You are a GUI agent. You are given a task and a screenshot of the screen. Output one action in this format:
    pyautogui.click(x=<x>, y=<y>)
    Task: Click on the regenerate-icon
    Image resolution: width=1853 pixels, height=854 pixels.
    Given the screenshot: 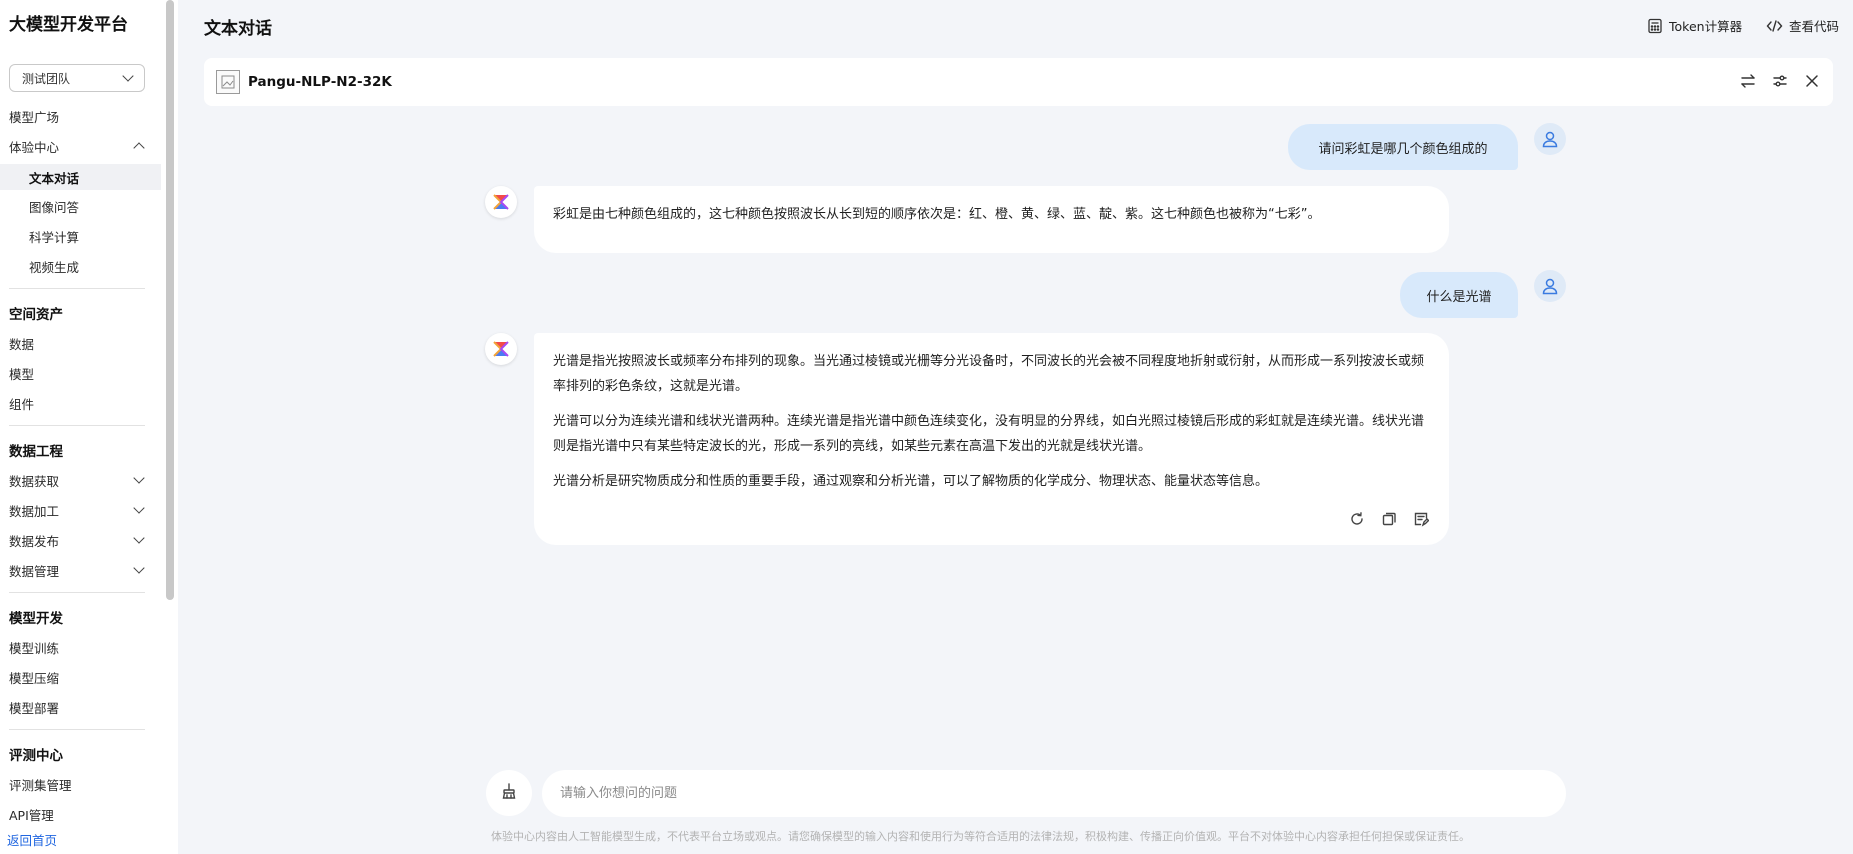 What is the action you would take?
    pyautogui.click(x=1357, y=519)
    